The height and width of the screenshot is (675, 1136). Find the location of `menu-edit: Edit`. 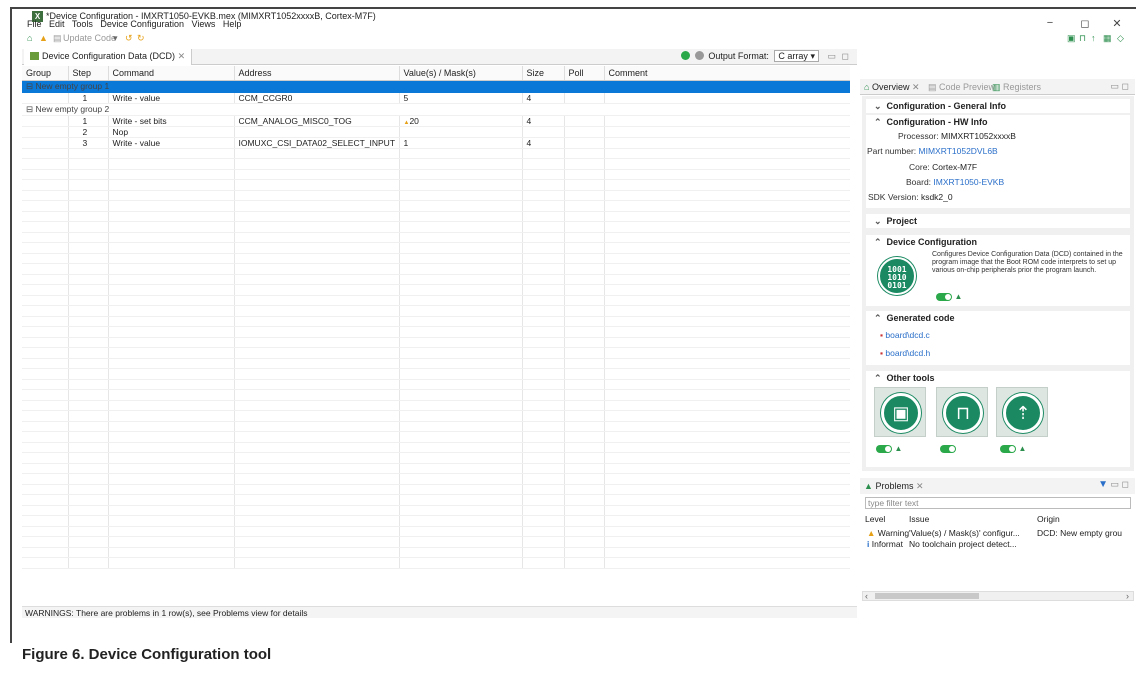

menu-edit: Edit is located at coordinates (57, 24).